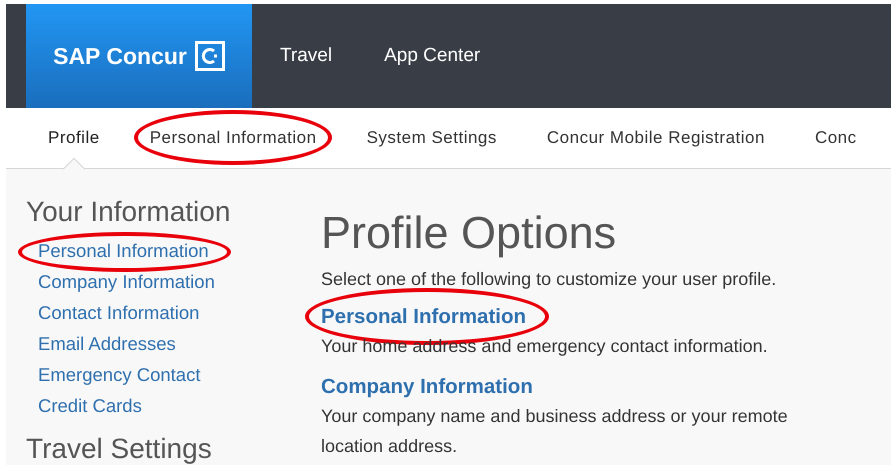  Describe the element at coordinates (90, 406) in the screenshot. I see `sidebar-link: Credit Cards` at that location.